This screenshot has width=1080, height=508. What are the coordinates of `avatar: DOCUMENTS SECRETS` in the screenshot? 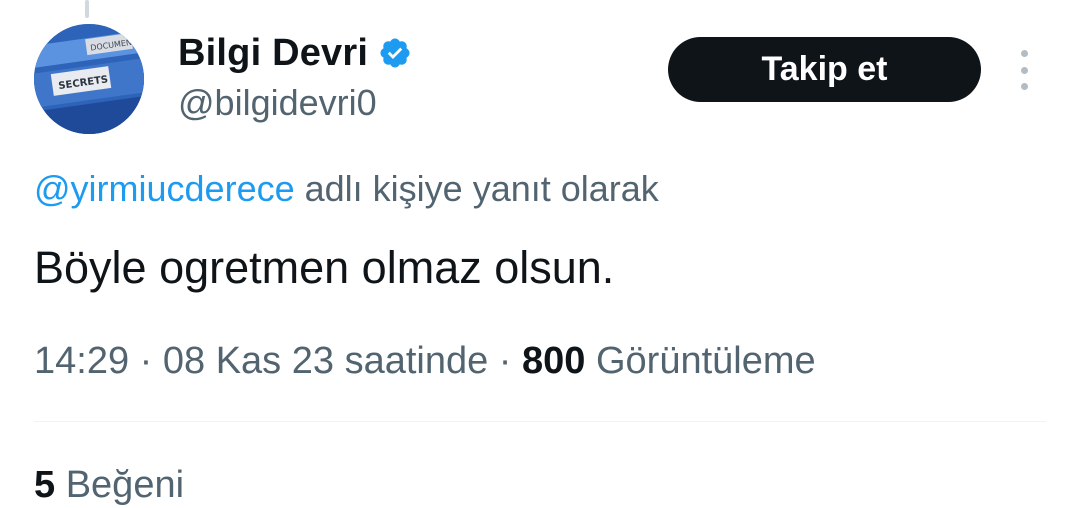 It's located at (89, 79).